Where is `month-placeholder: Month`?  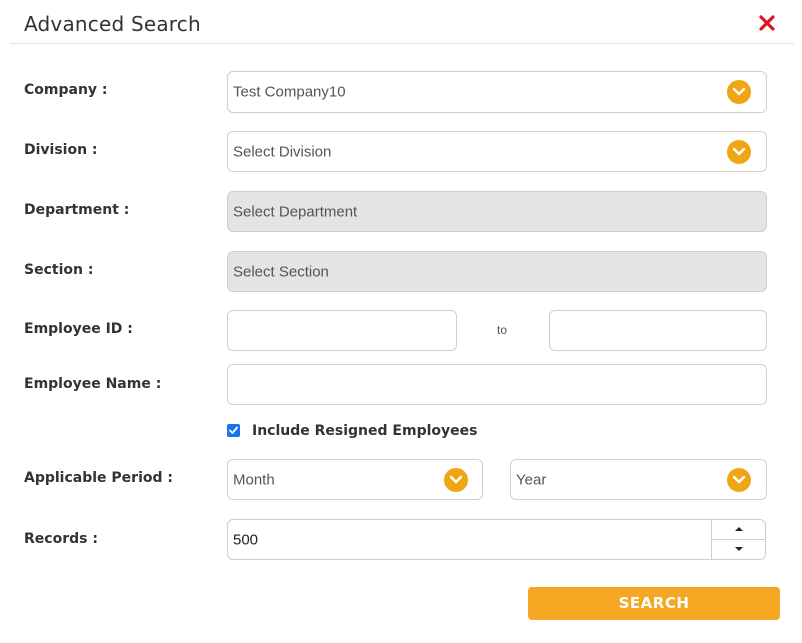
month-placeholder: Month is located at coordinates (254, 479).